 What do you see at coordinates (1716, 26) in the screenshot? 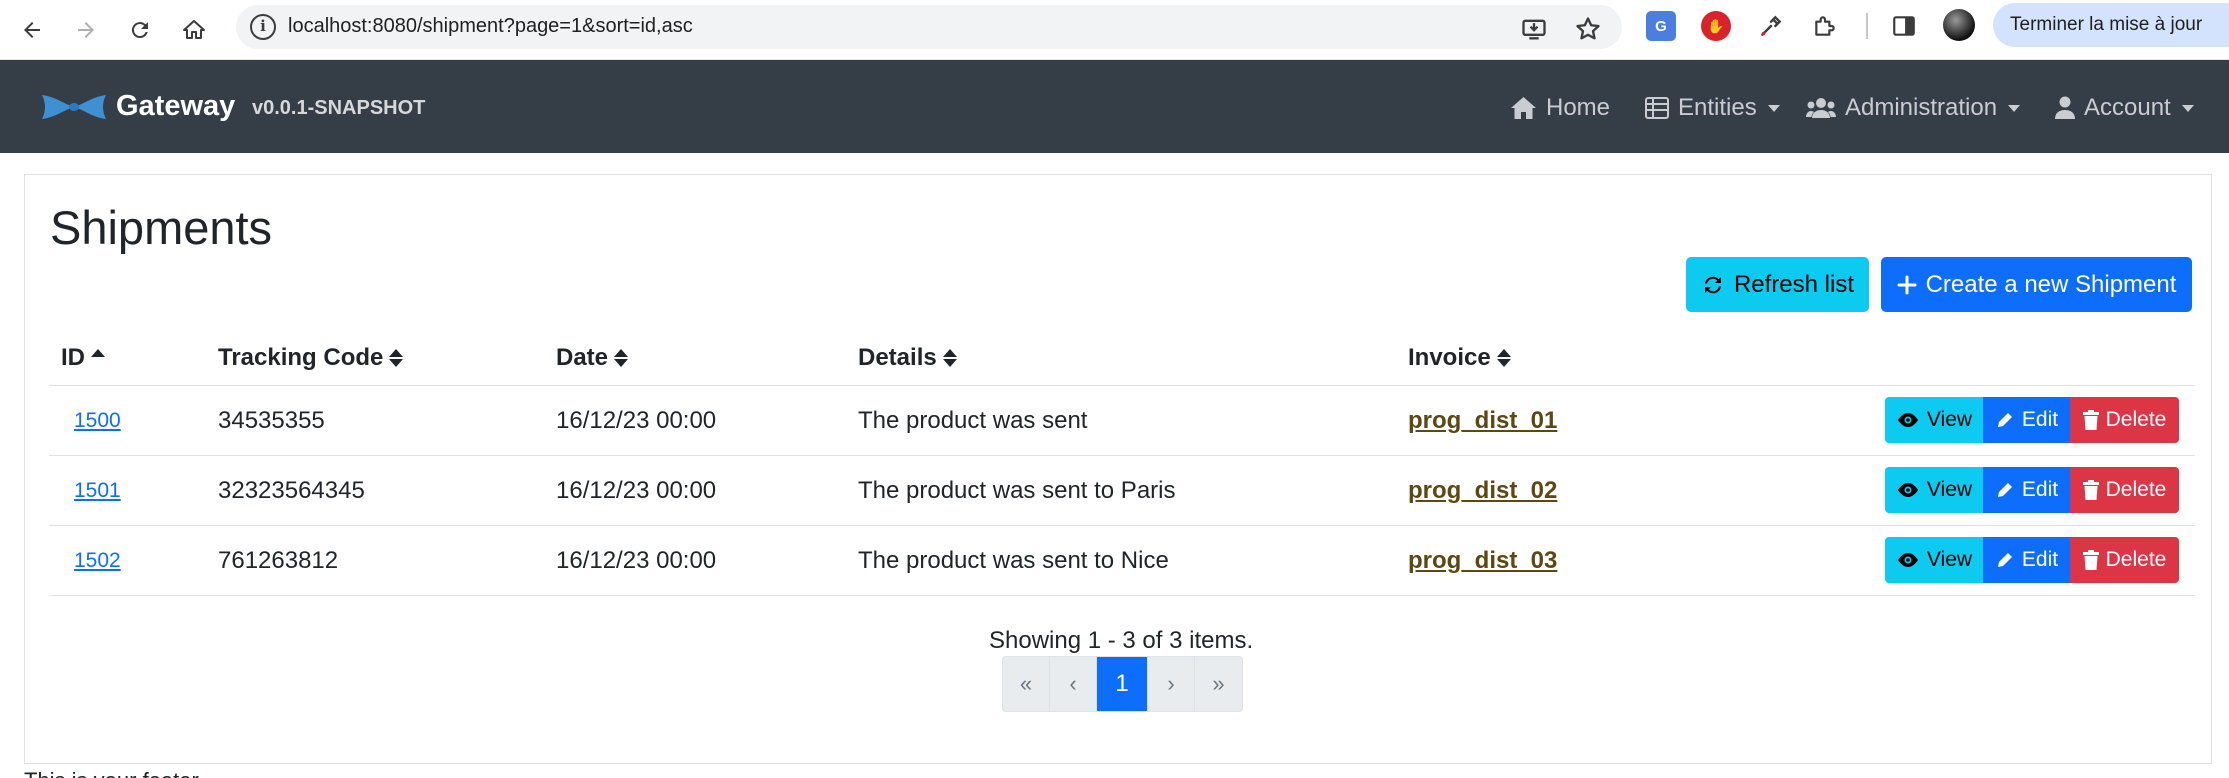
I see `adblock-extension-icon: ✋` at bounding box center [1716, 26].